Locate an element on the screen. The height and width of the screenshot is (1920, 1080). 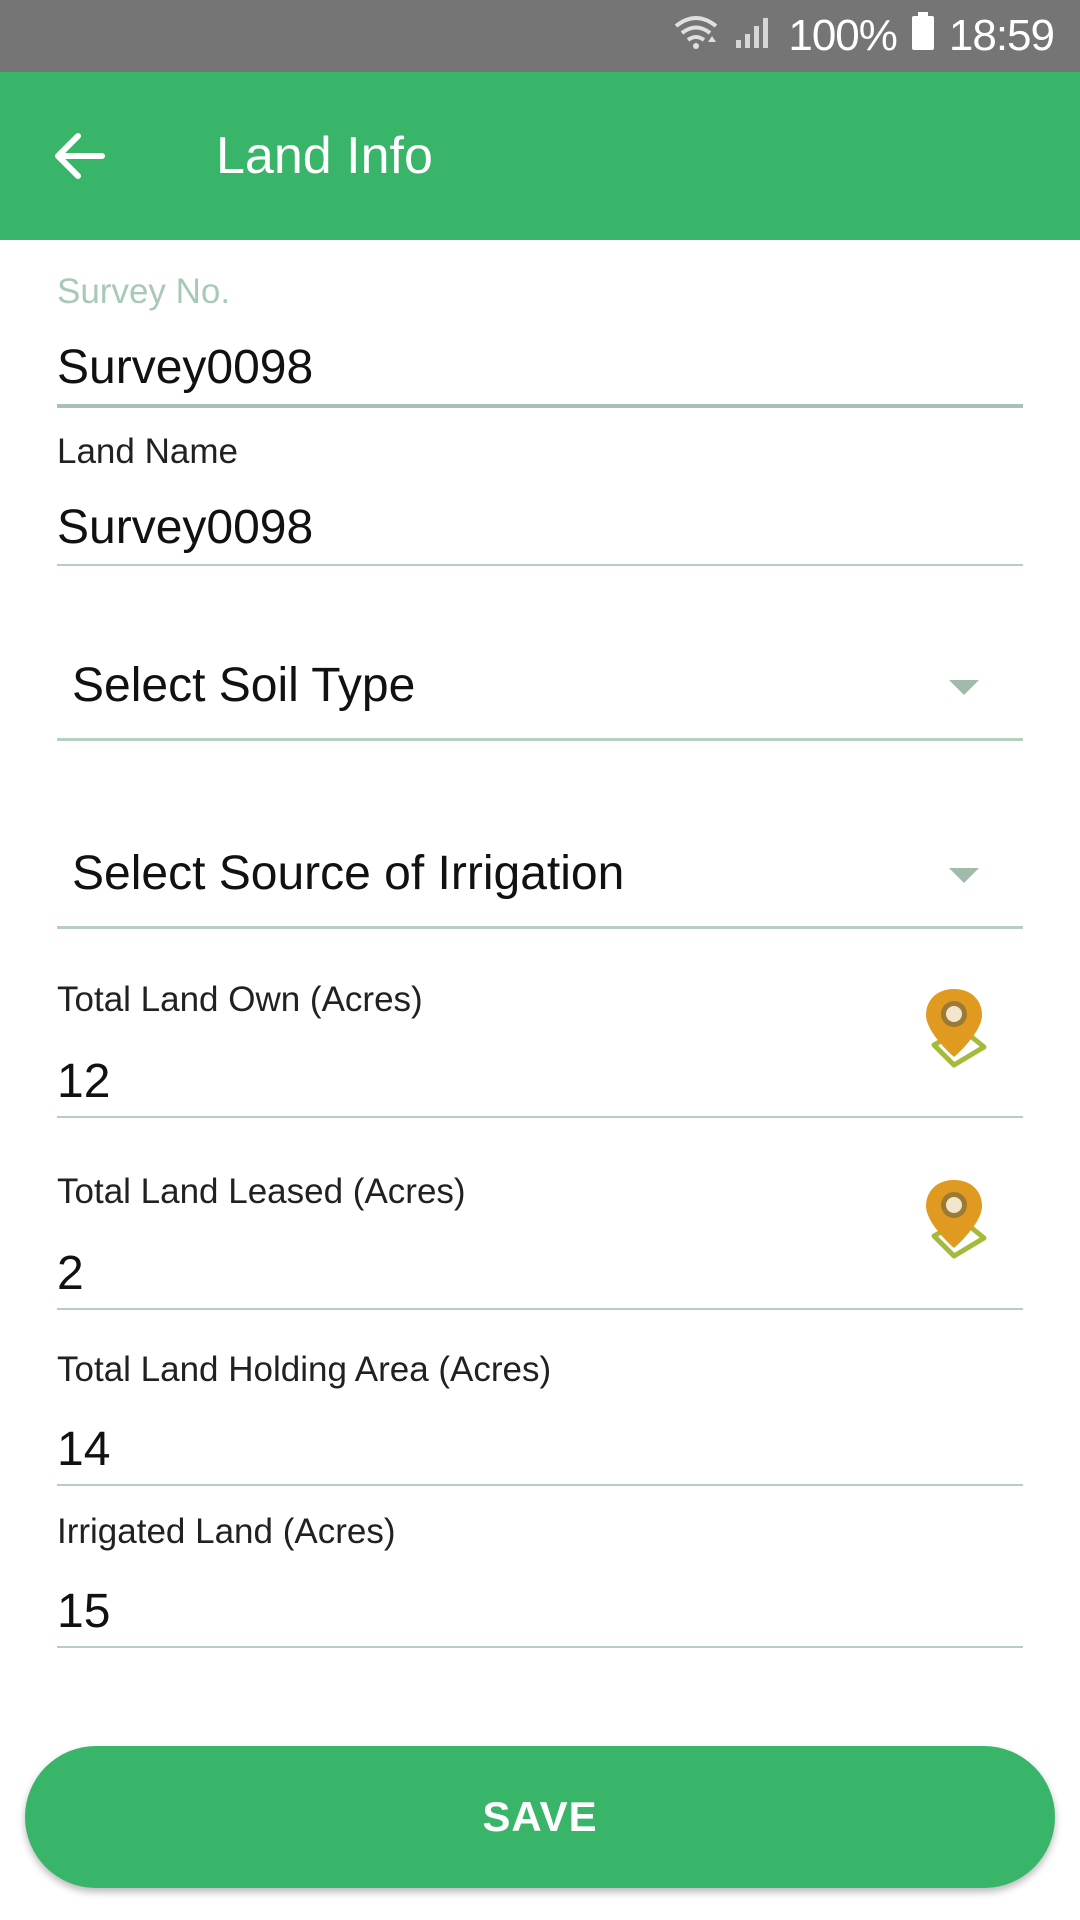
total-land-leased-label: Total Land Leased (Acres) is located at coordinates (261, 1191).